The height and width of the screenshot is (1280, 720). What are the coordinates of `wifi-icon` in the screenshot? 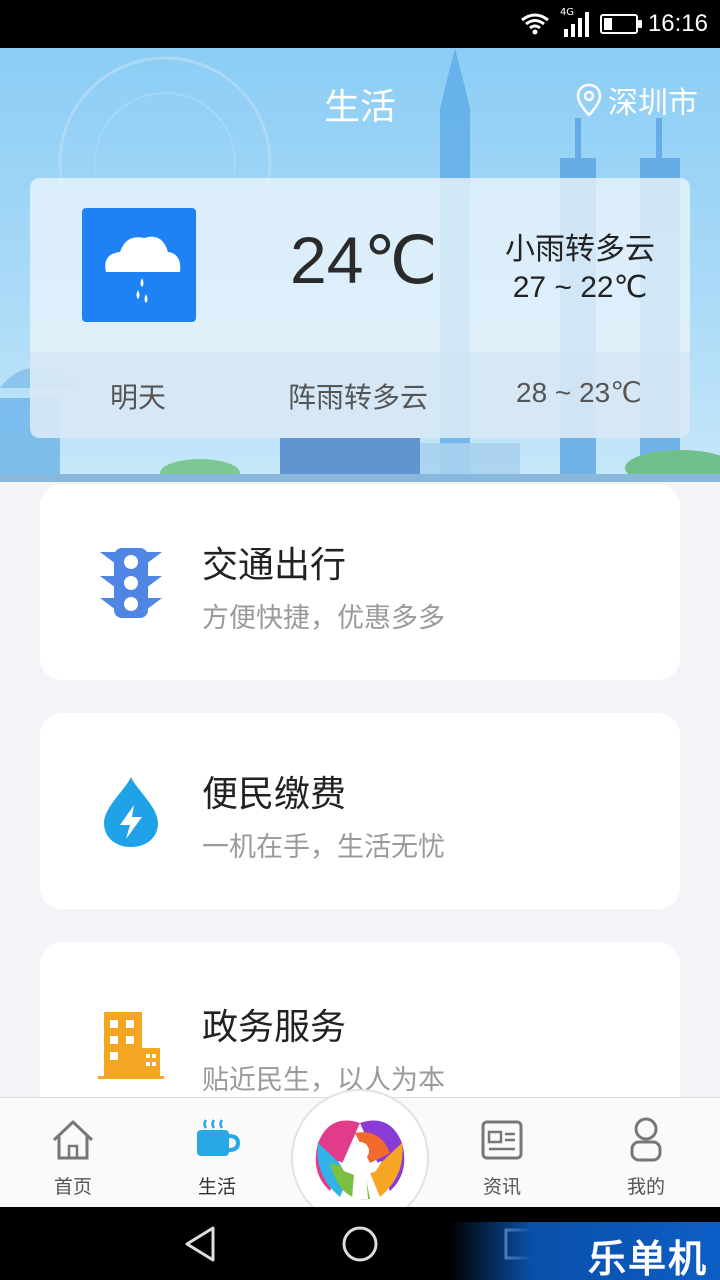 It's located at (535, 24).